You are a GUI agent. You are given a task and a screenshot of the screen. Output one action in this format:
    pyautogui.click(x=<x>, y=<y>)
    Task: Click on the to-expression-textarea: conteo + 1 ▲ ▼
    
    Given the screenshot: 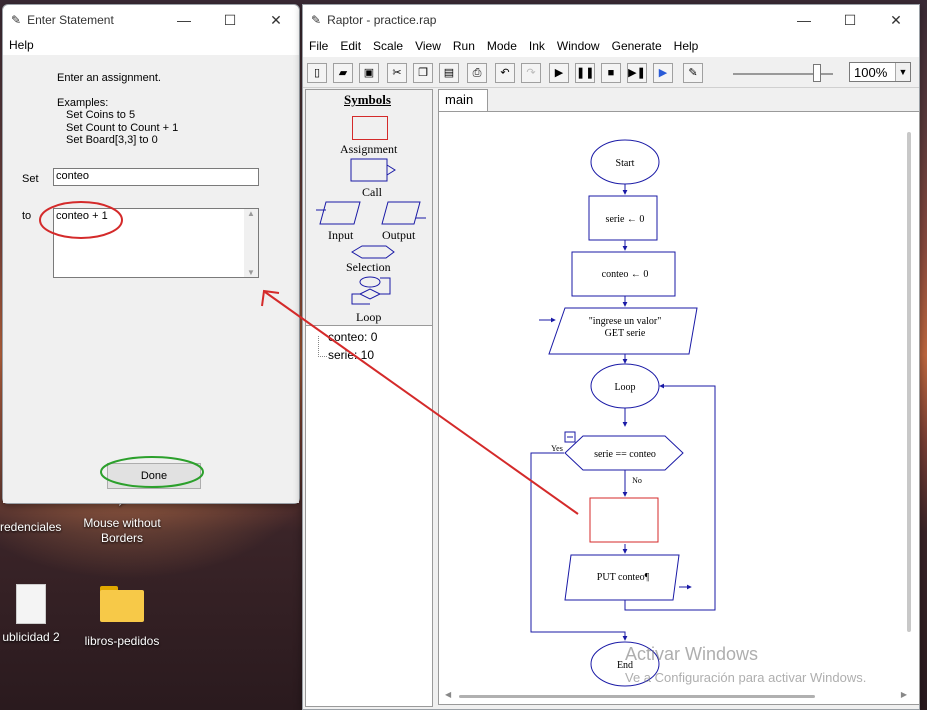 What is the action you would take?
    pyautogui.click(x=156, y=243)
    